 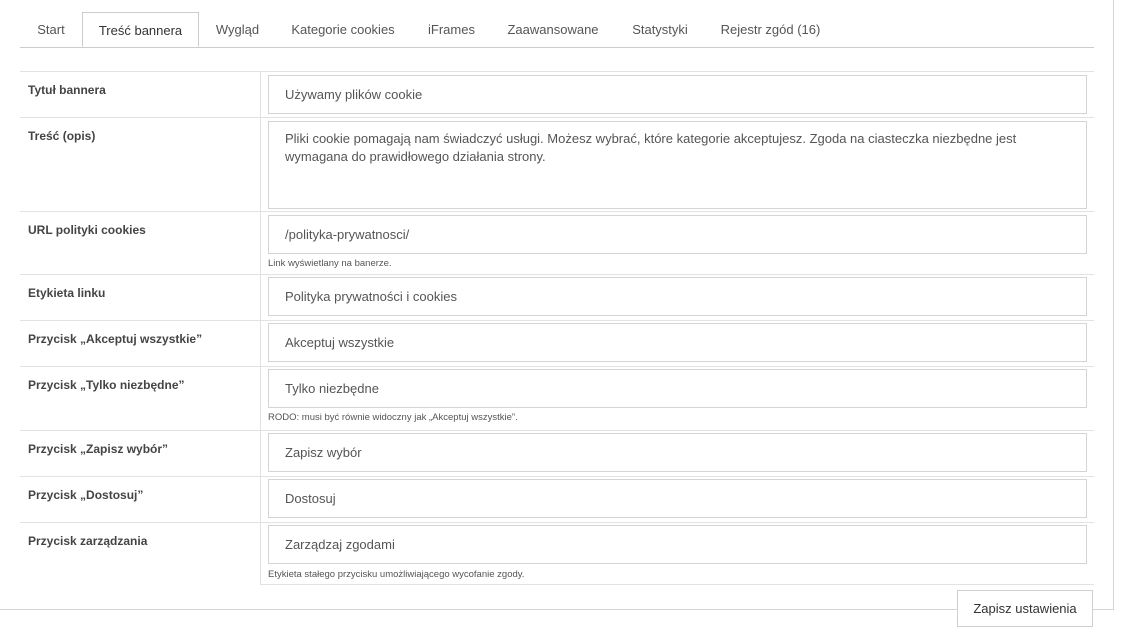 What do you see at coordinates (237, 29) in the screenshot?
I see `tab-appearance: Wygląd` at bounding box center [237, 29].